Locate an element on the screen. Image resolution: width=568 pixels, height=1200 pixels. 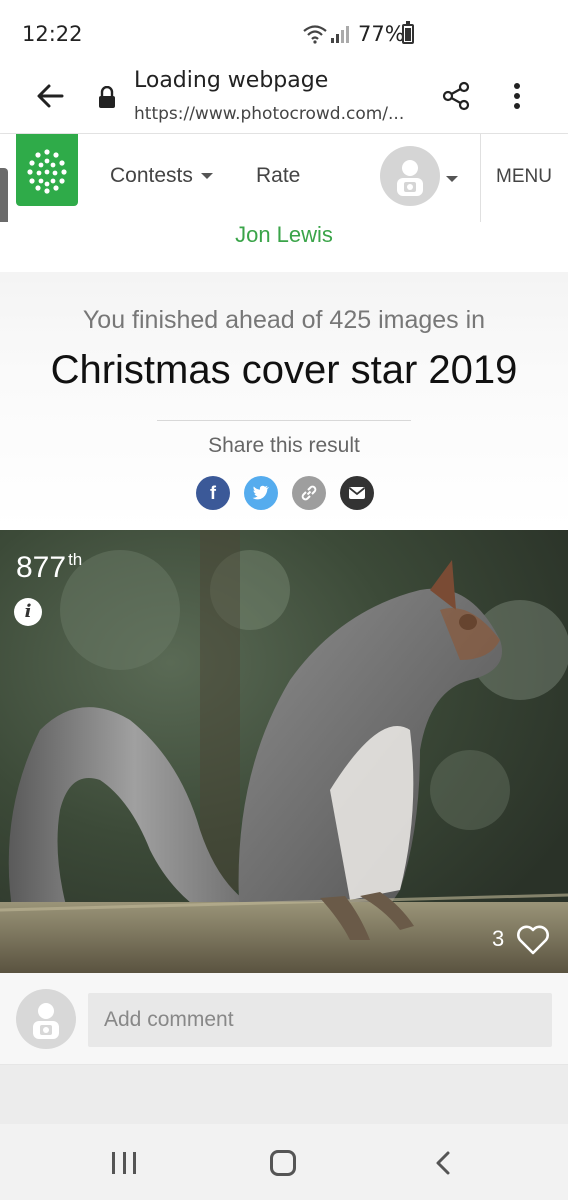
twitter-icon is located at coordinates (261, 493).